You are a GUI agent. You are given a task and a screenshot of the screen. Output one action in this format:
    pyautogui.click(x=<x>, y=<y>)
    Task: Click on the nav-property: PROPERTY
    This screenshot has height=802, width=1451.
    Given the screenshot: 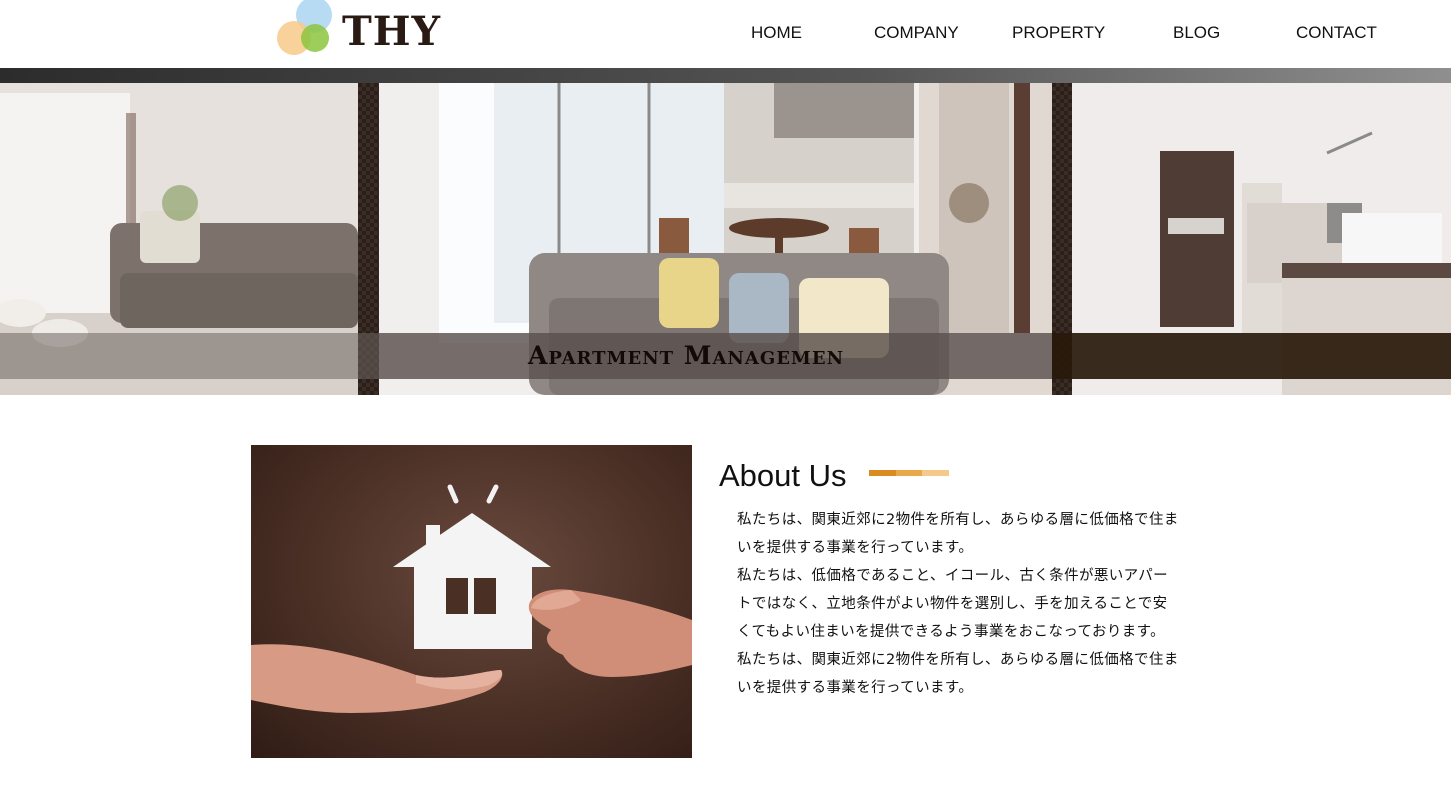 What is the action you would take?
    pyautogui.click(x=1058, y=33)
    